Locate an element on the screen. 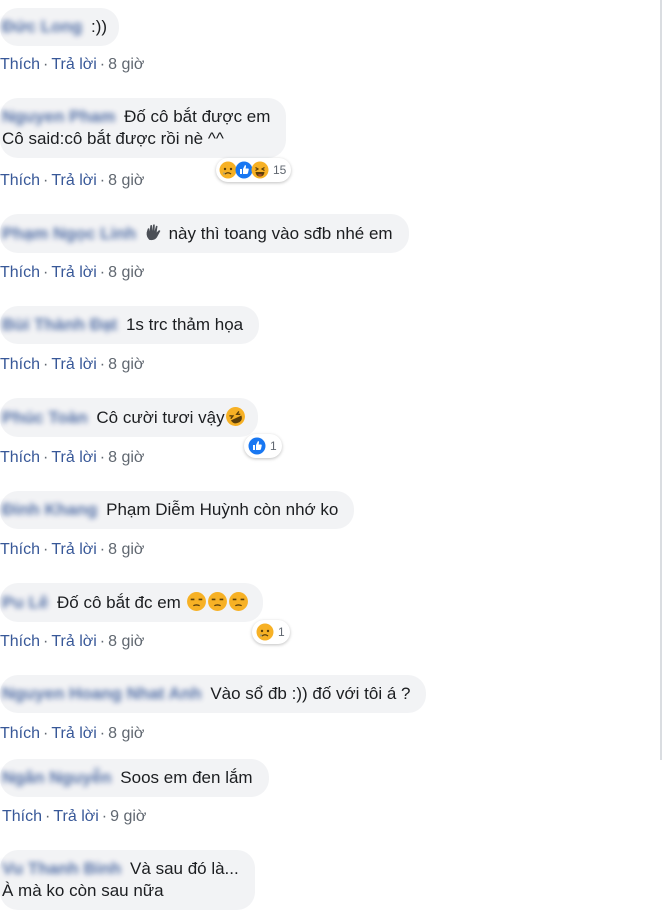  comment-text-line-2: Cô said:cô bắt được rồi nè ^^ is located at coordinates (113, 138).